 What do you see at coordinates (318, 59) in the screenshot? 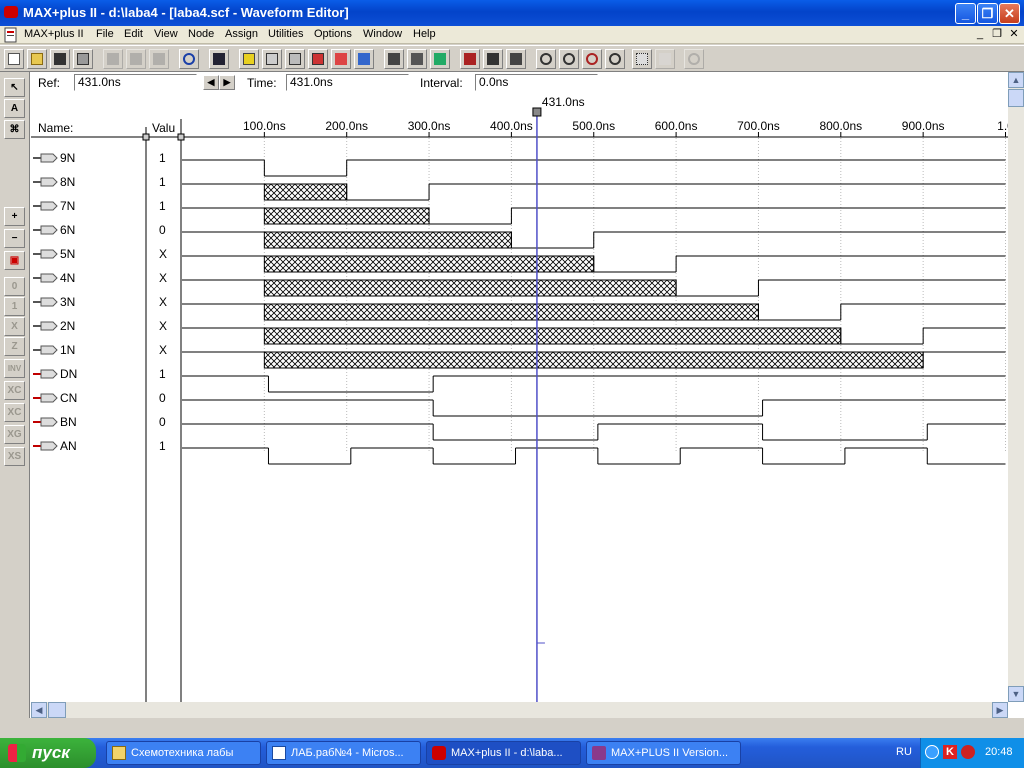
I see `project-name-button` at bounding box center [318, 59].